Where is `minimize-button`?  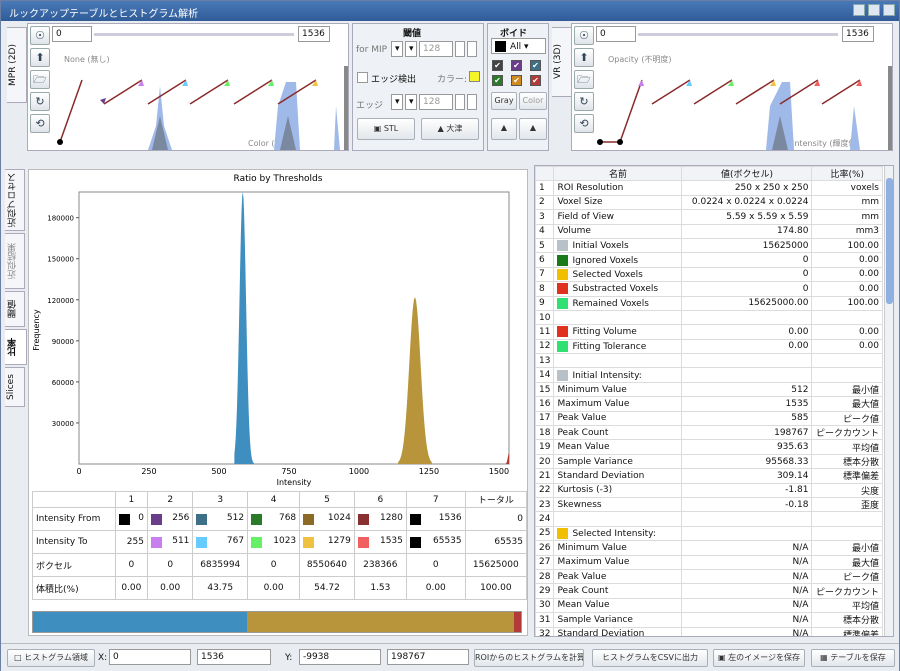 minimize-button is located at coordinates (859, 10).